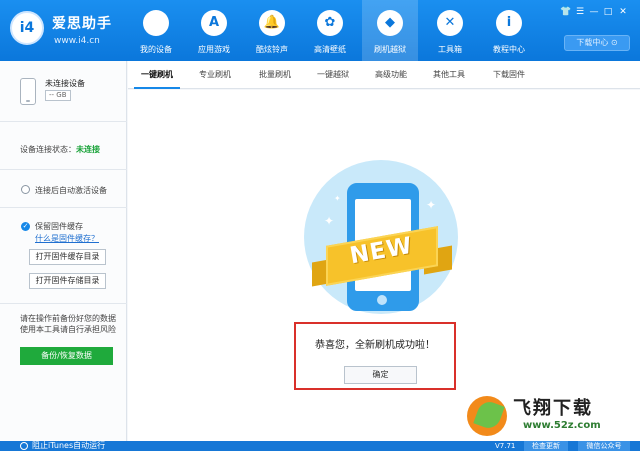 The image size is (640, 451). I want to click on auto-activate-label: 连接后自动激活设备, so click(71, 190).